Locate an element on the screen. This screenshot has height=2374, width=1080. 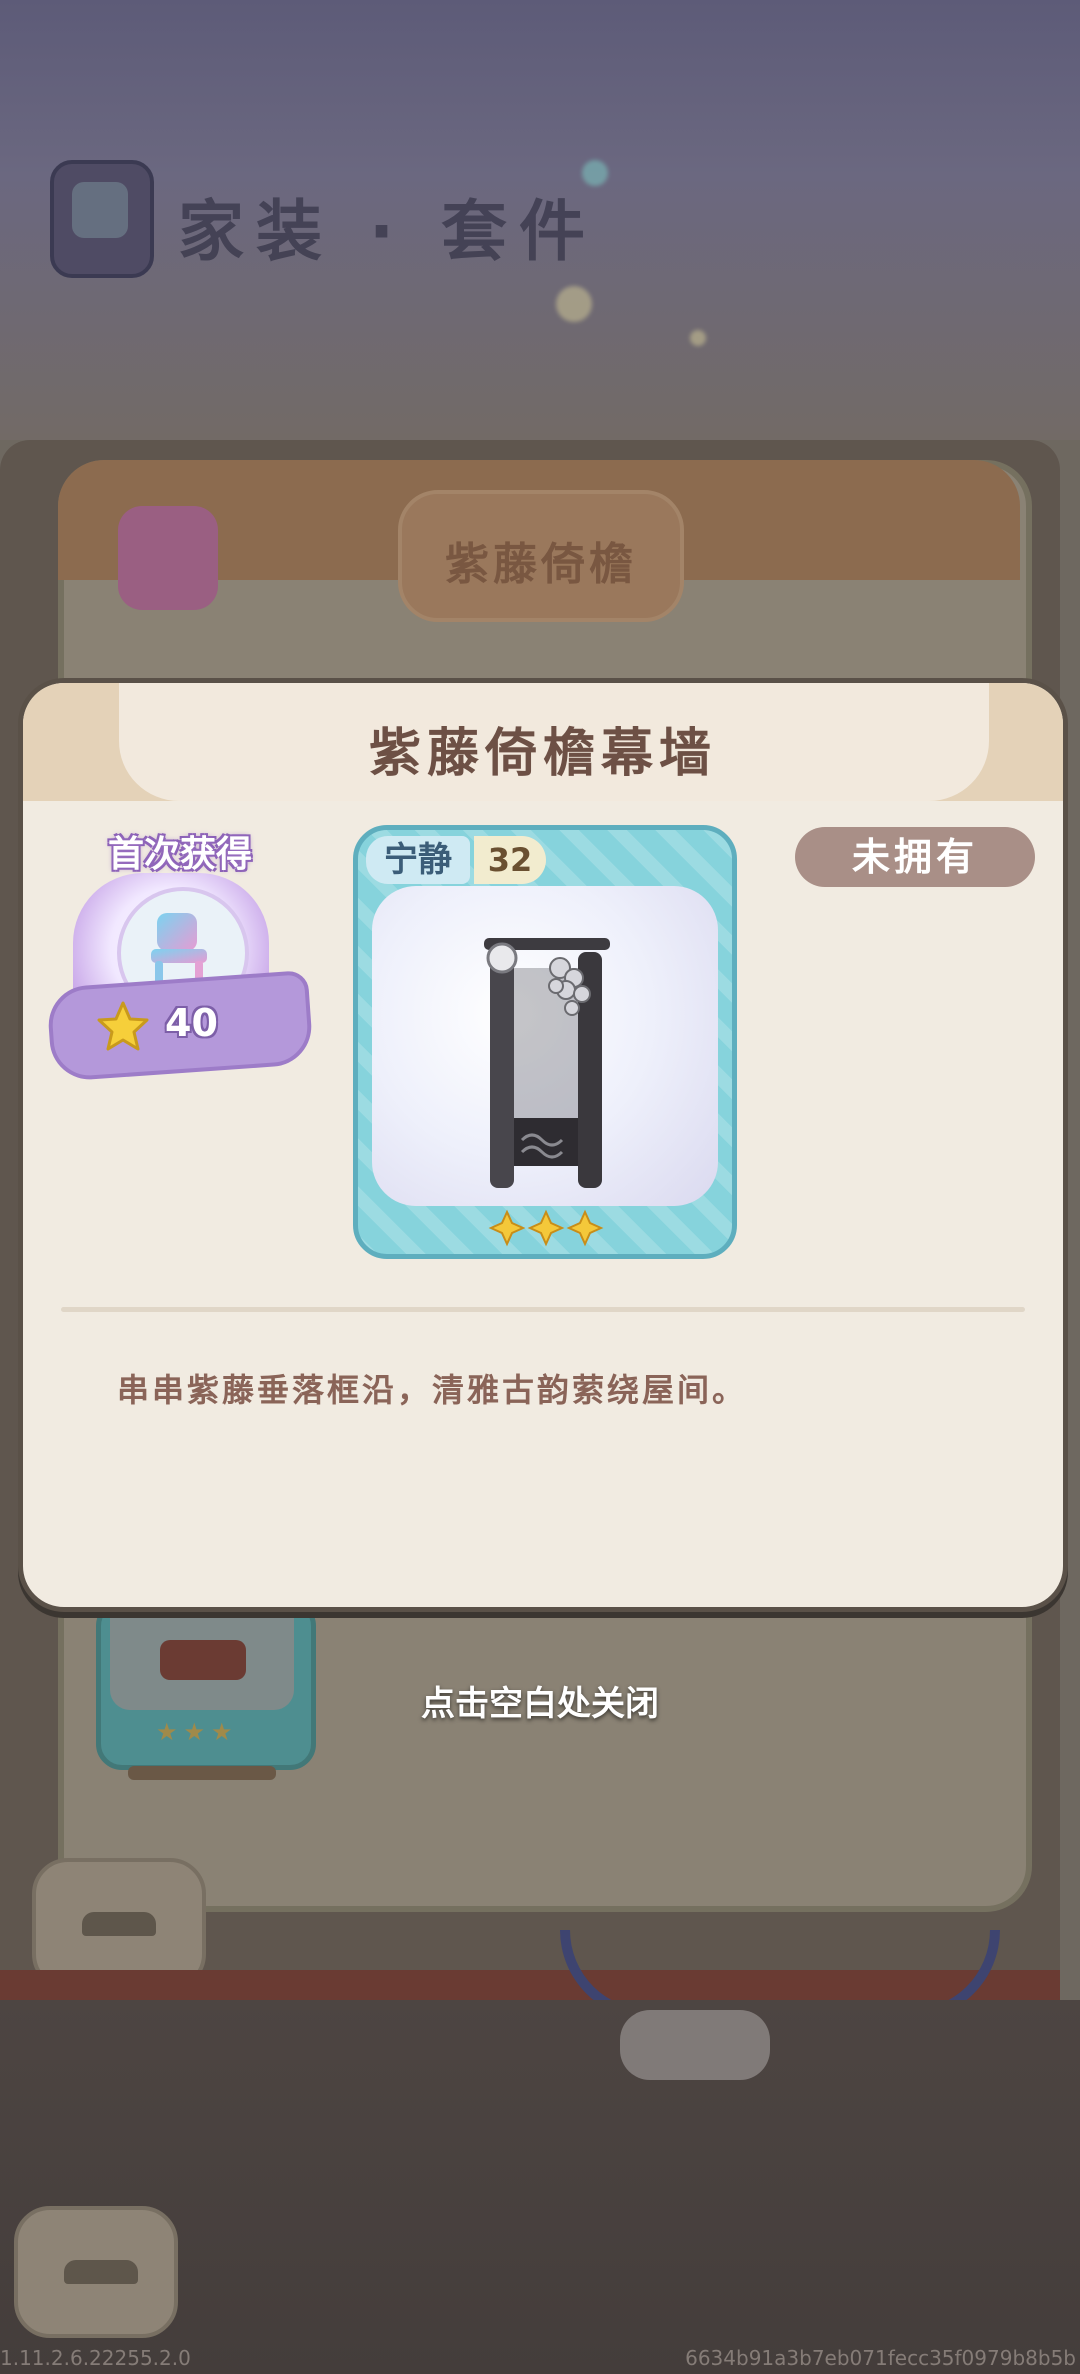
item-card: 宁静 32 is located at coordinates (545, 1042).